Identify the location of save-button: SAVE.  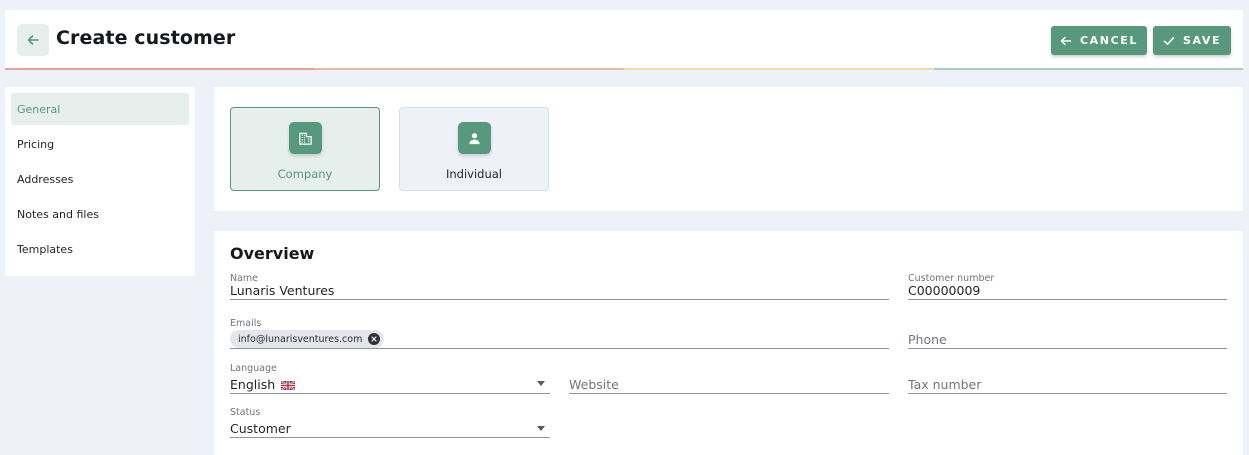
(1192, 40).